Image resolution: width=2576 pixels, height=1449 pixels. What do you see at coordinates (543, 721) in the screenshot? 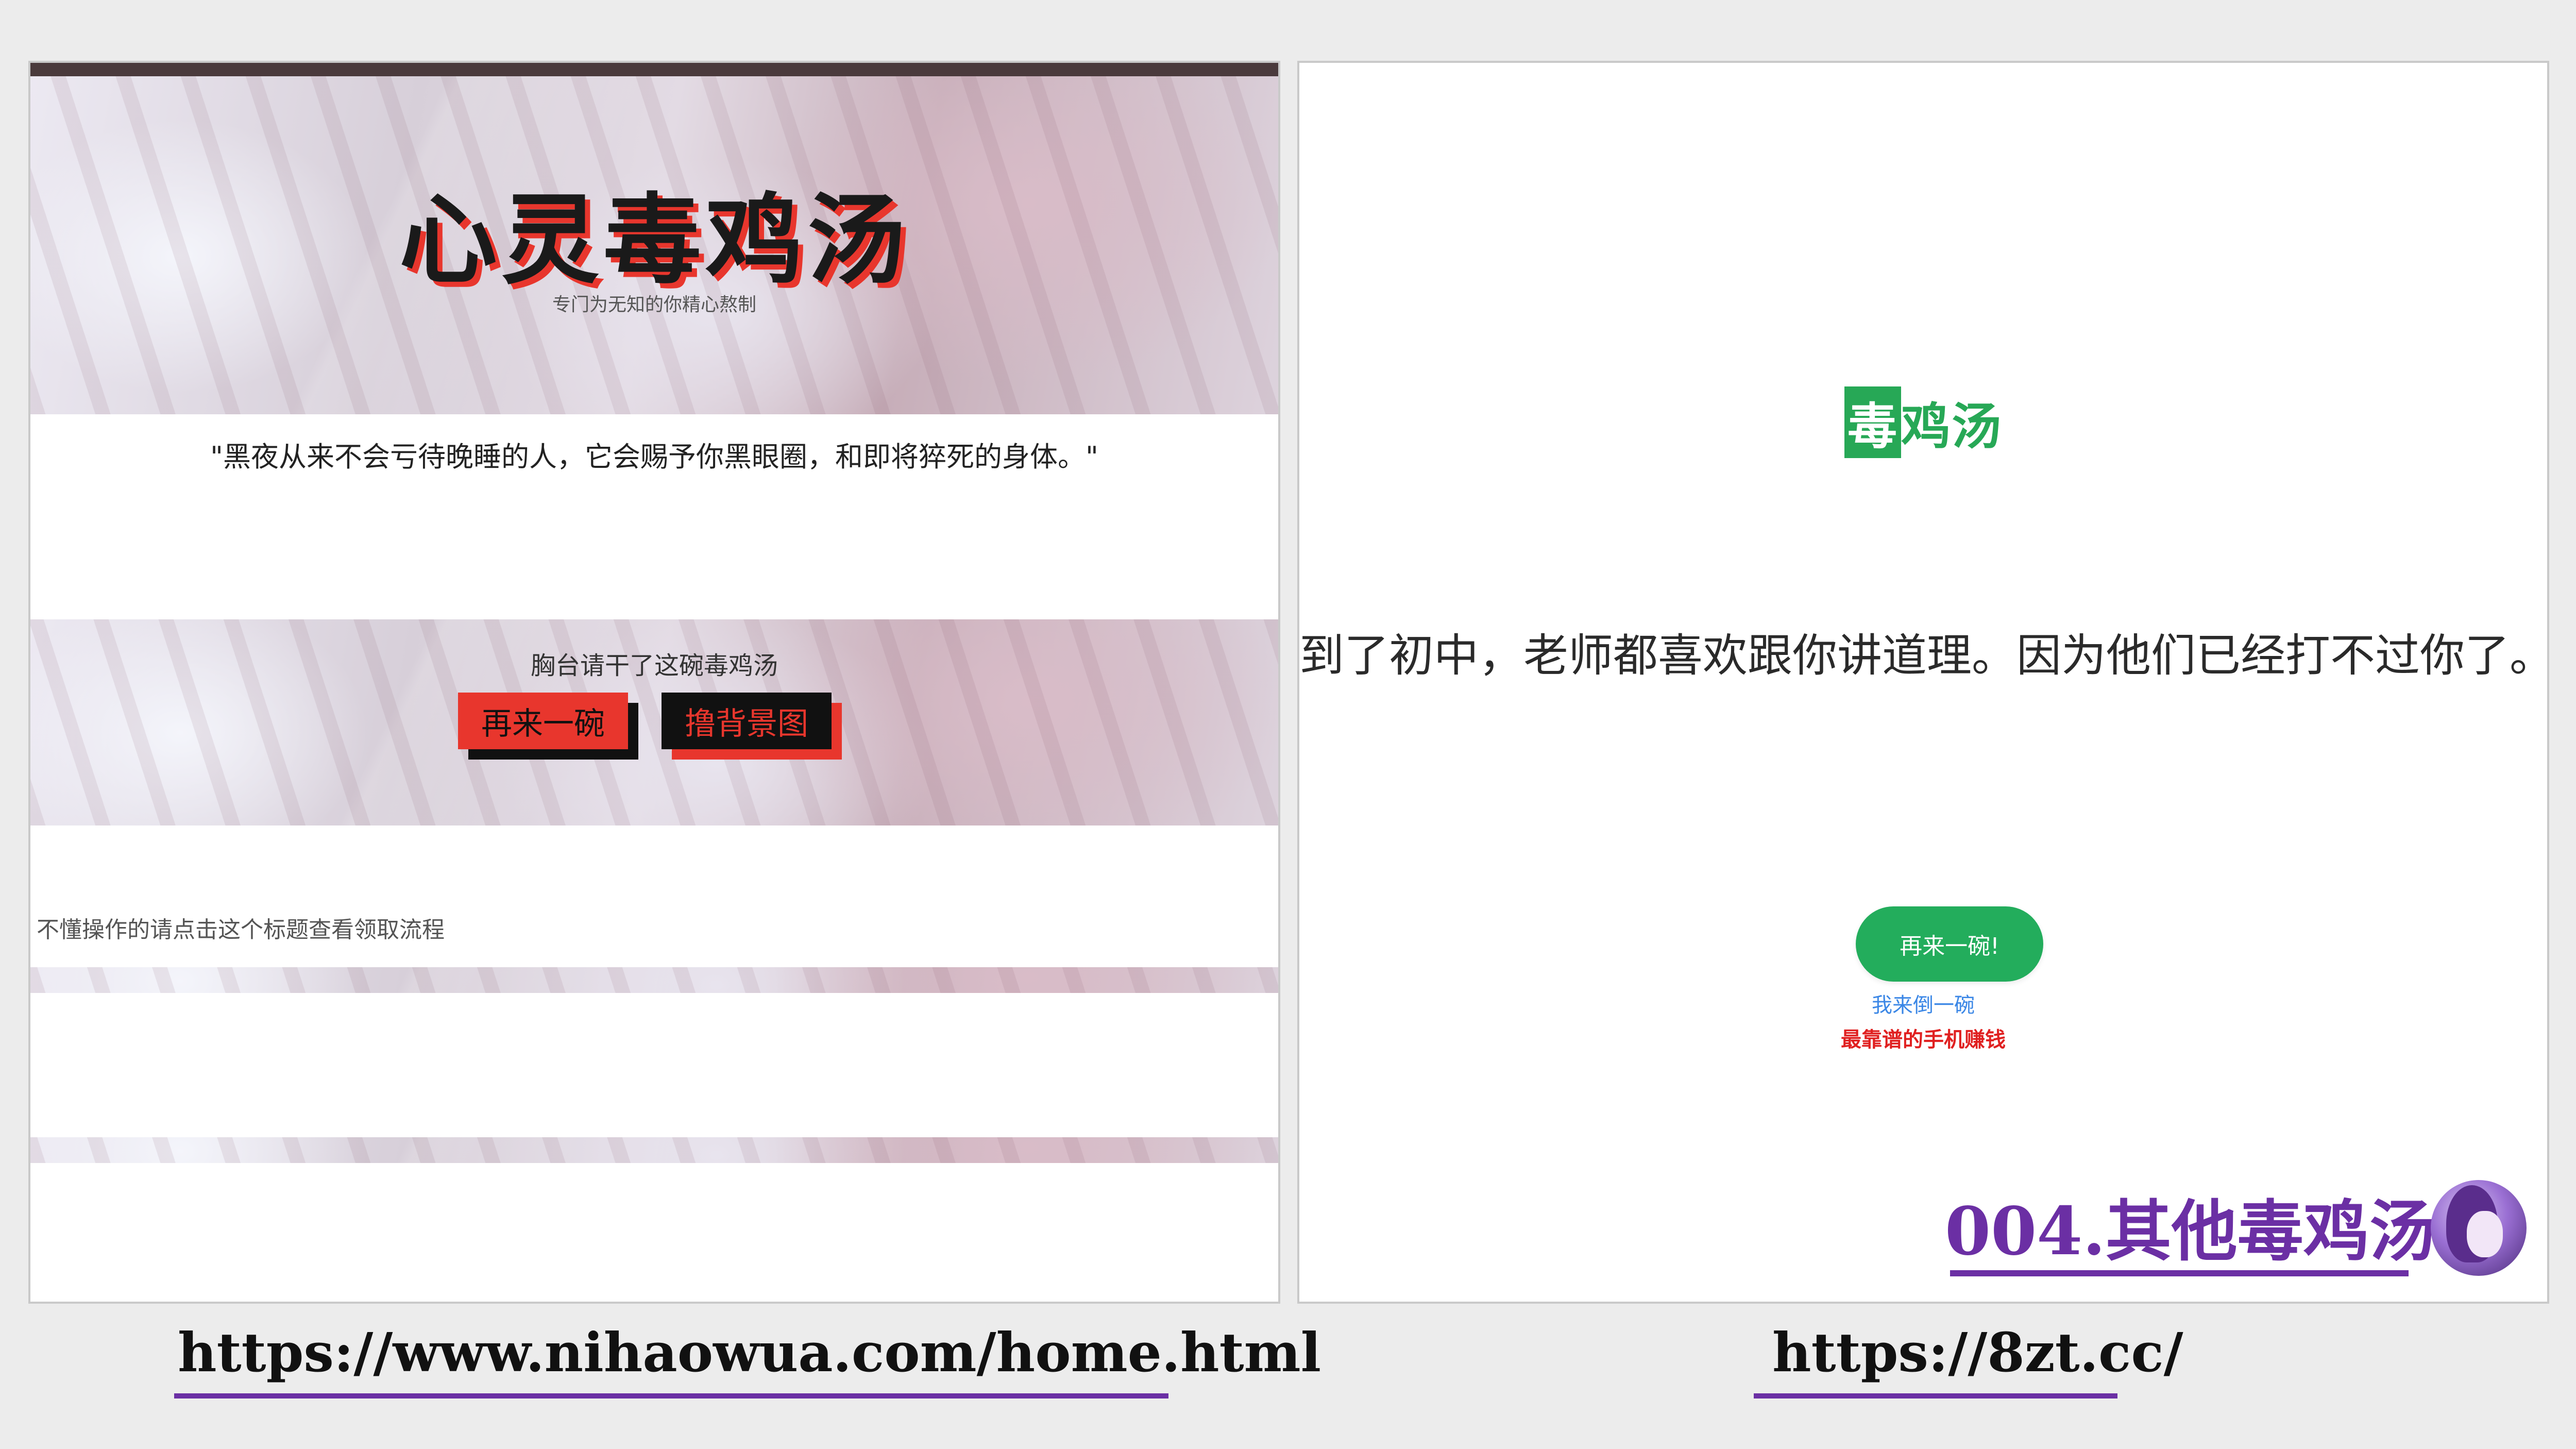
I see `another-bowl-label: 再来一碗` at bounding box center [543, 721].